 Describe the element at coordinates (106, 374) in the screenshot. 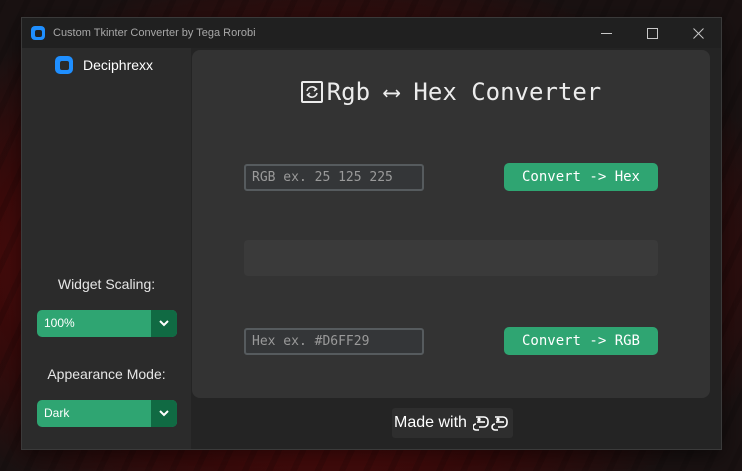

I see `appearance-mode-label: Appearance Mode:` at that location.